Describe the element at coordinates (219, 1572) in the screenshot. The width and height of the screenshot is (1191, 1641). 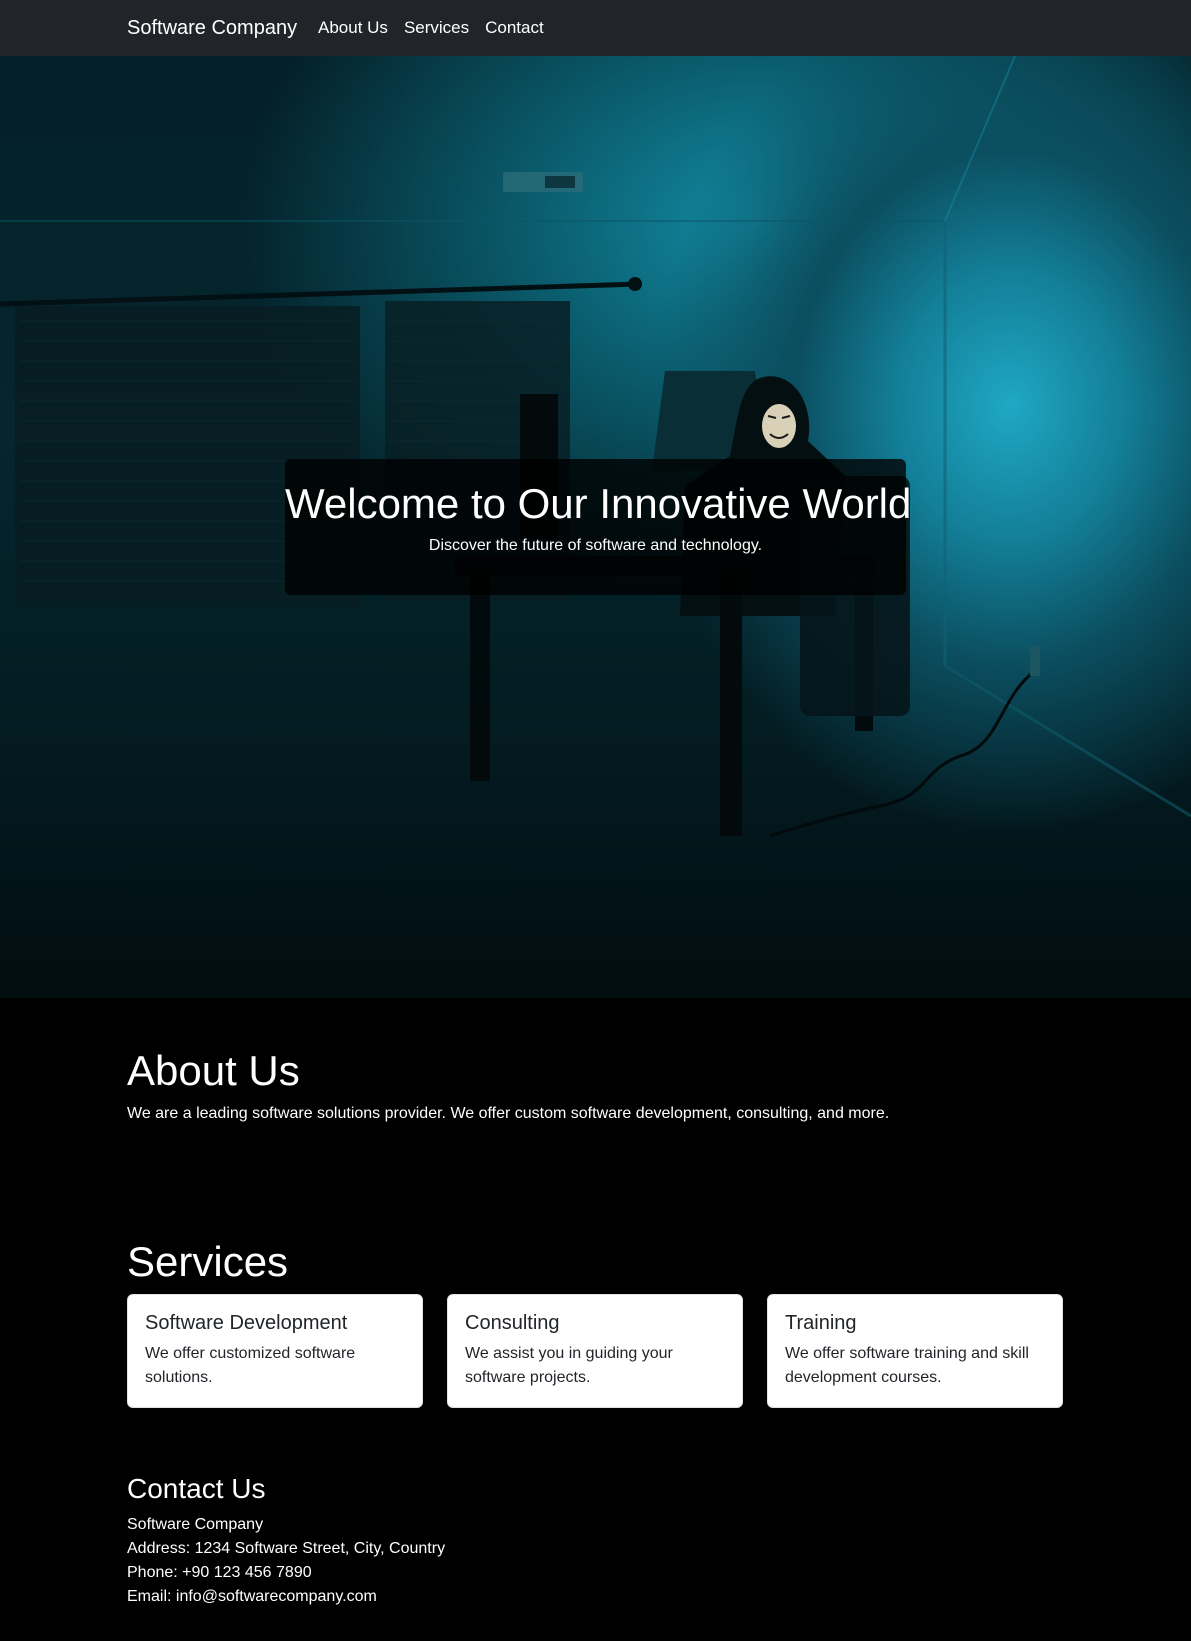
I see `contact-phone: Phone: +90 123 456 7890` at that location.